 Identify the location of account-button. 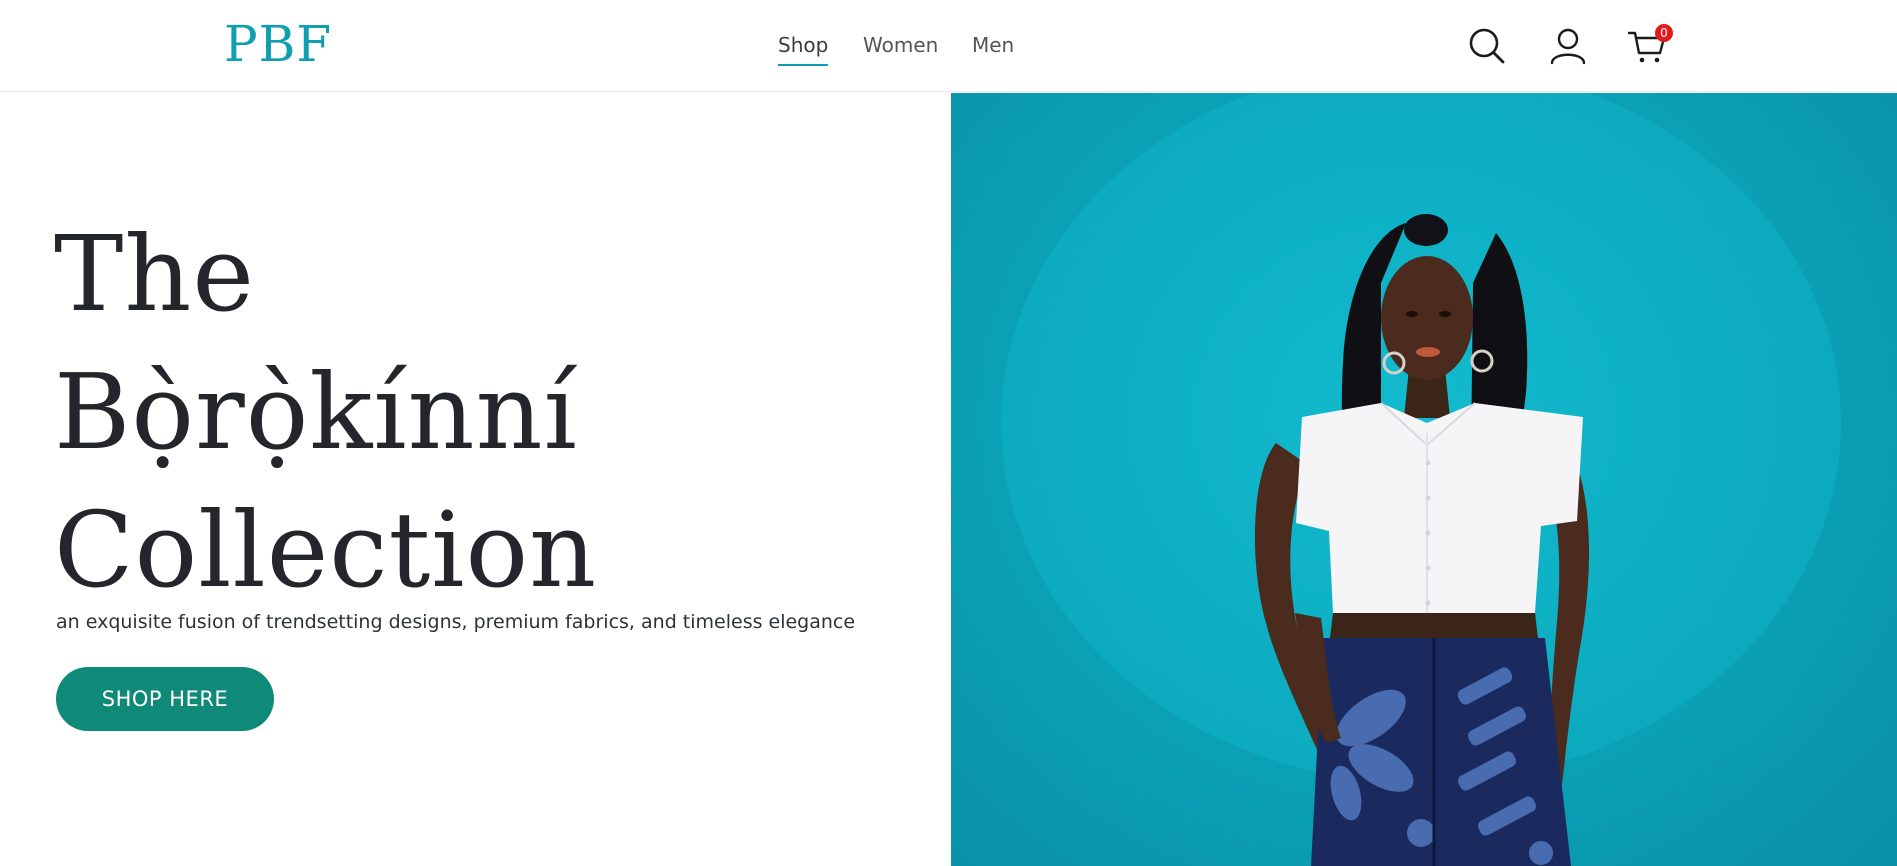
(1568, 46).